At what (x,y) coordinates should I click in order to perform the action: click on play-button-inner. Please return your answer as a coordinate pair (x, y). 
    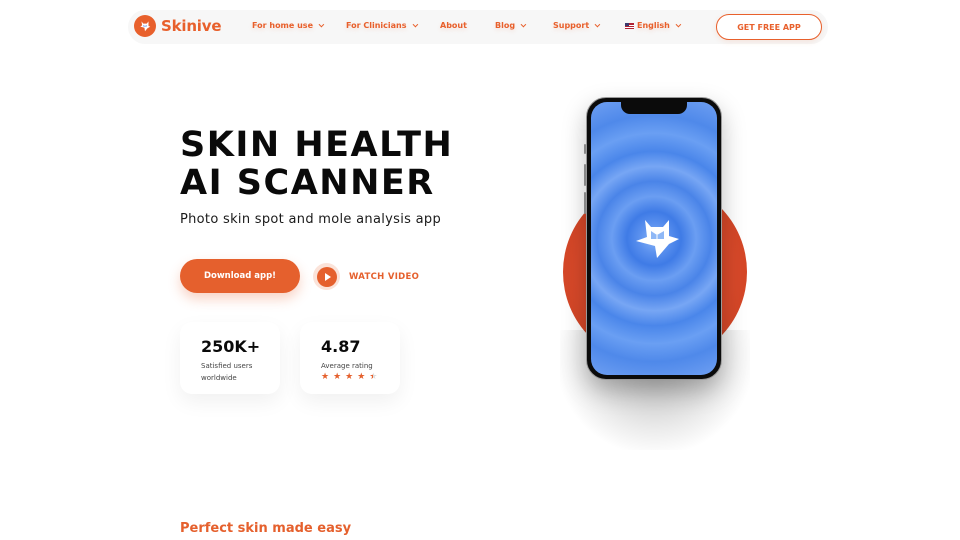
    Looking at the image, I should click on (326, 276).